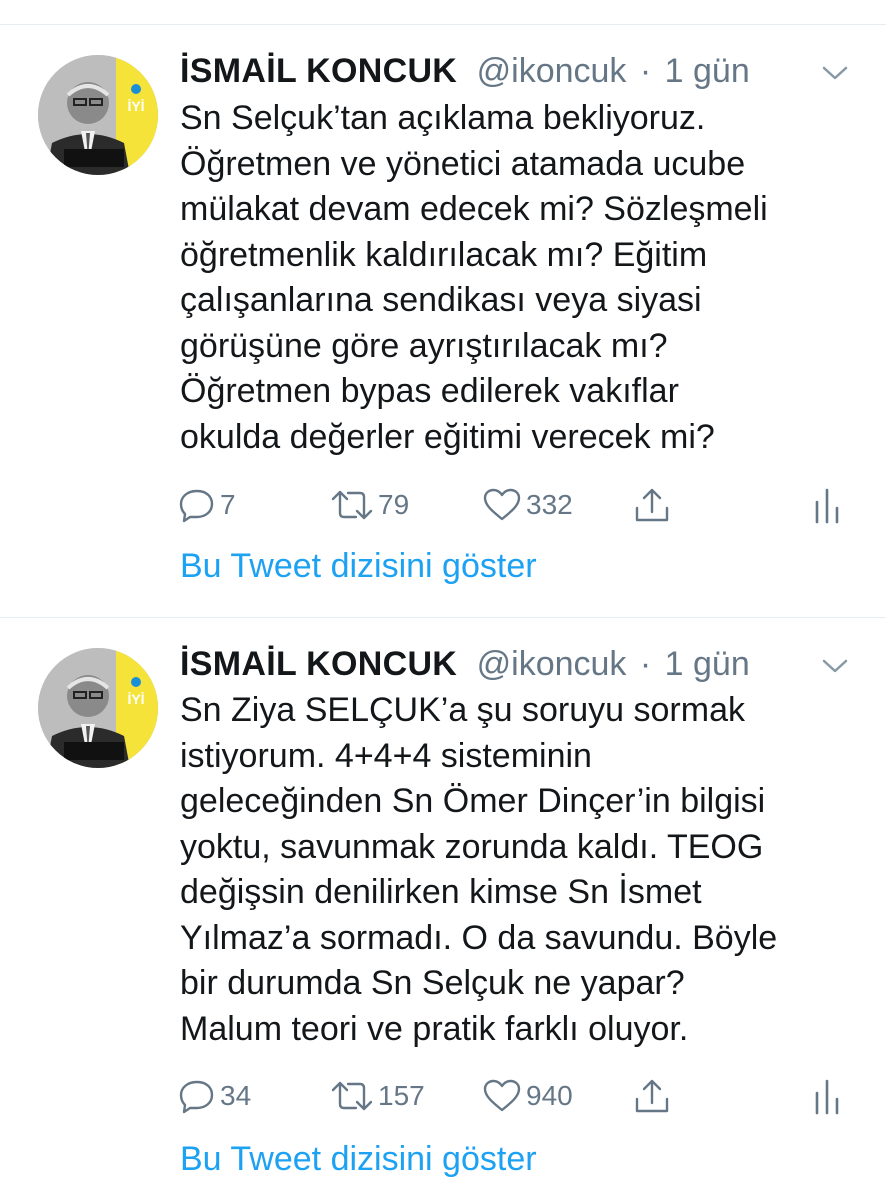 This screenshot has width=886, height=1200. What do you see at coordinates (473, 801) in the screenshot?
I see `tweet-line: geleceğinden Sn Ömer Dinçer’in bilgisi` at bounding box center [473, 801].